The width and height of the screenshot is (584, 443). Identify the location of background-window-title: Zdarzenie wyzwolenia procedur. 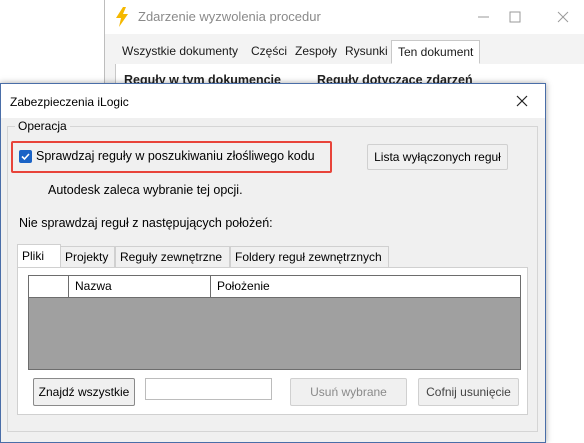
(229, 16).